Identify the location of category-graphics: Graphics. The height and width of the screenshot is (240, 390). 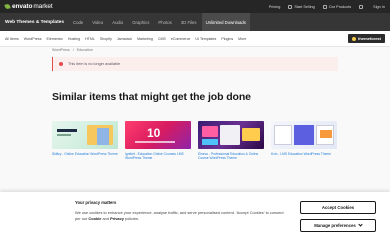
(140, 22).